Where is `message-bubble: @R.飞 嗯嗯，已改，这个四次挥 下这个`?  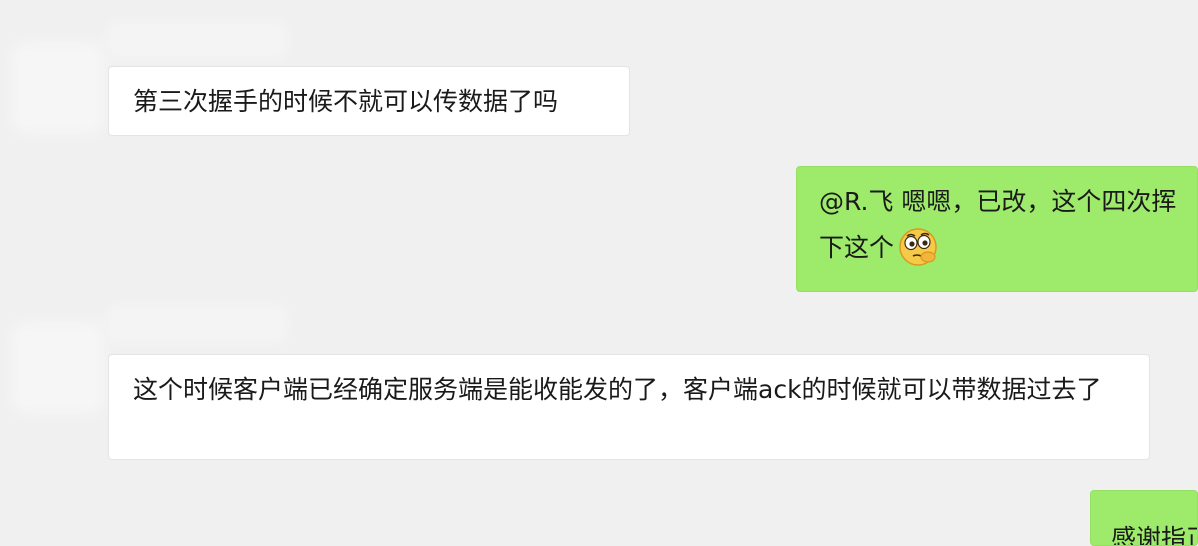
message-bubble: @R.飞 嗯嗯，已改，这个四次挥 下这个 is located at coordinates (997, 229).